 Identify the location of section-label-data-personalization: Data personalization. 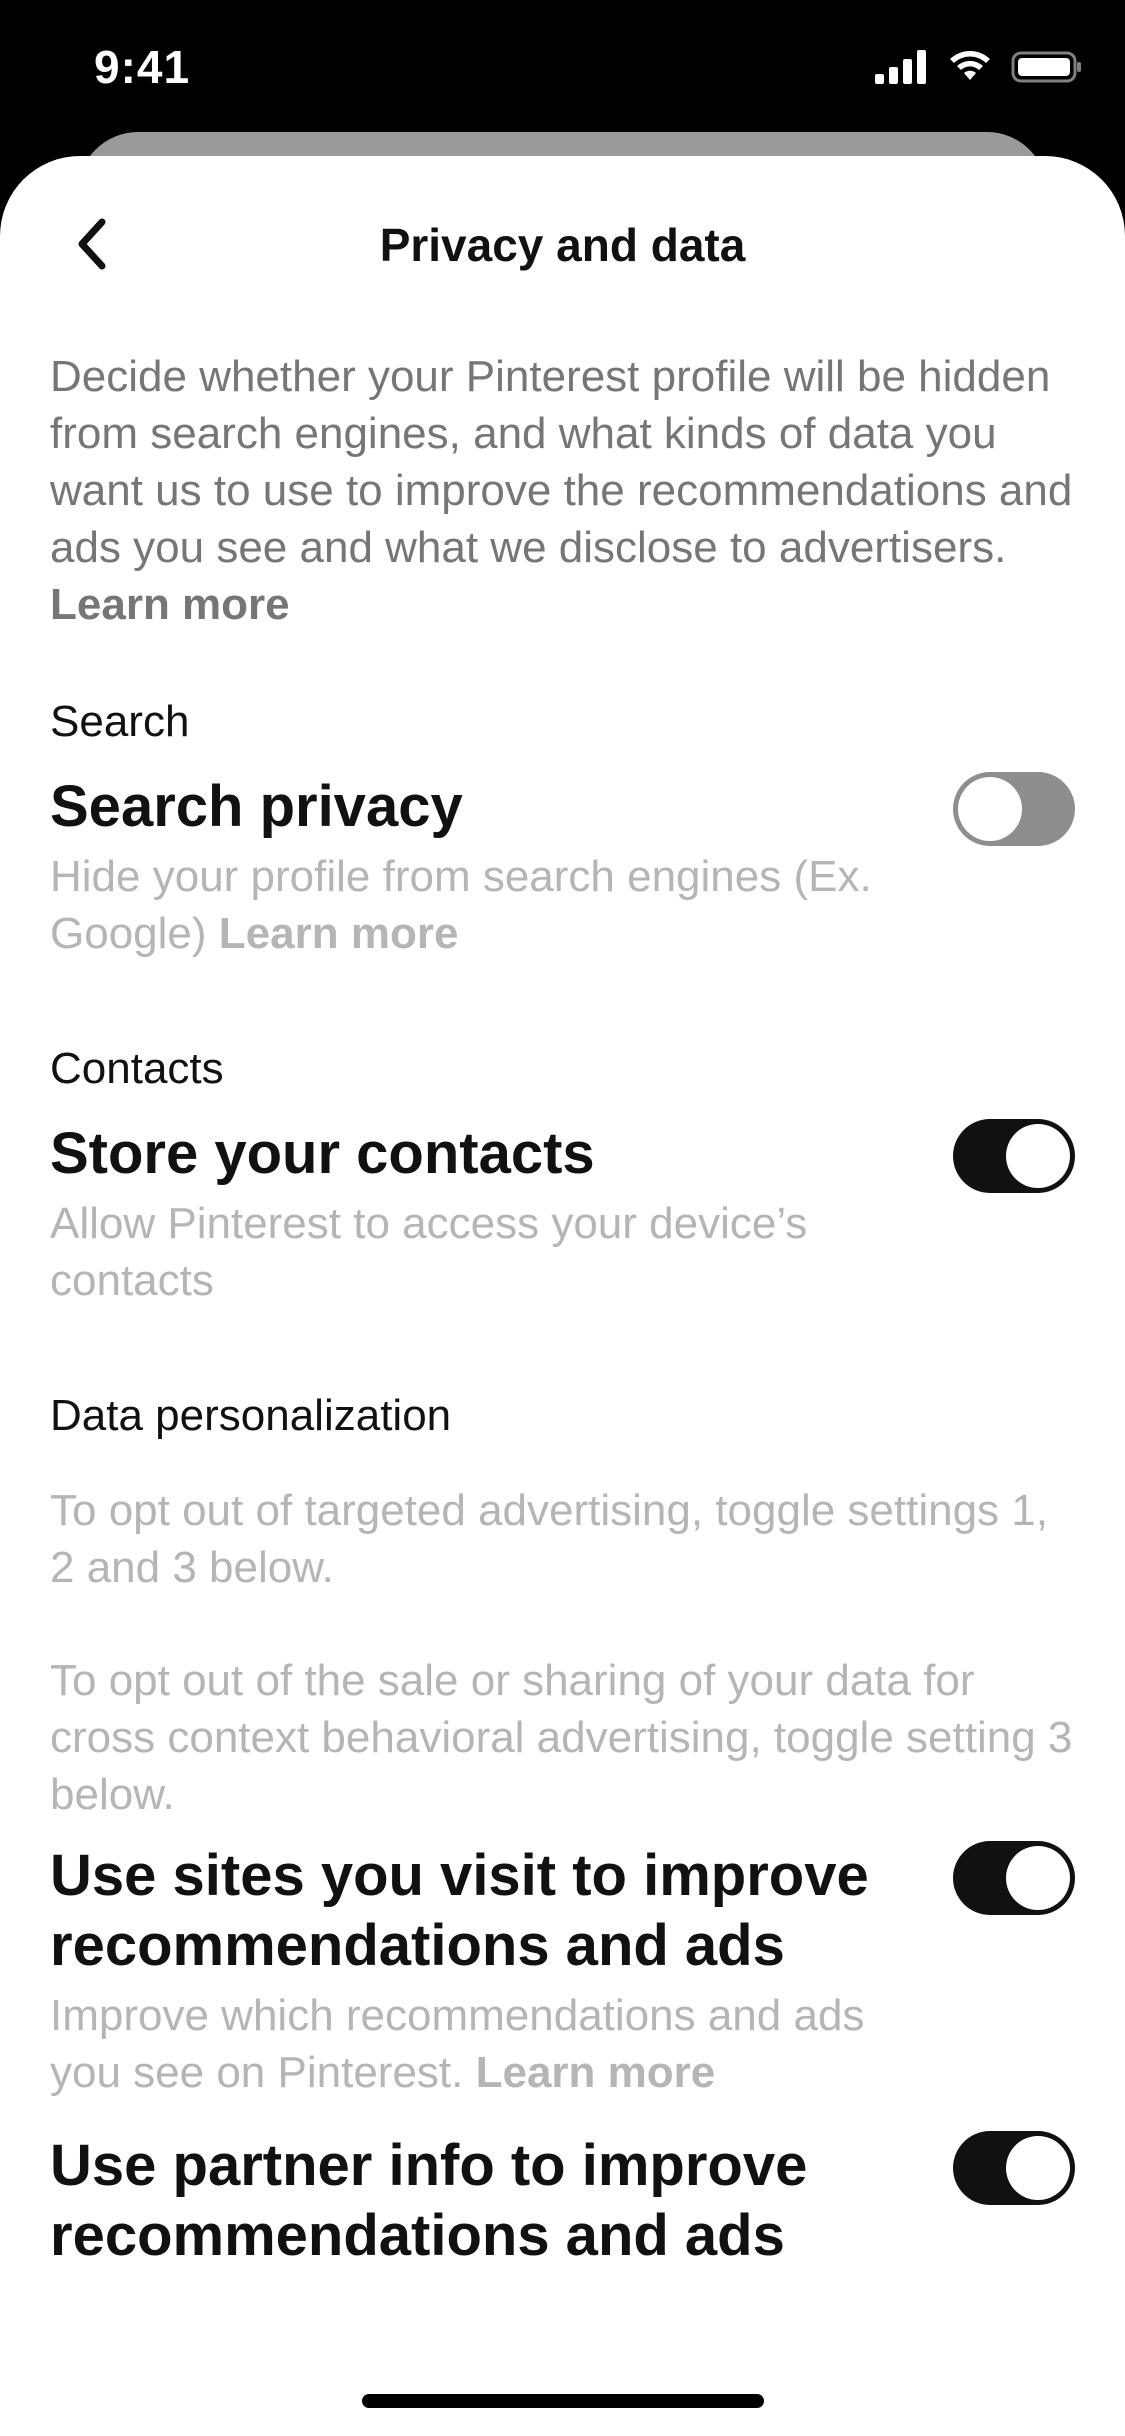
(251, 1415).